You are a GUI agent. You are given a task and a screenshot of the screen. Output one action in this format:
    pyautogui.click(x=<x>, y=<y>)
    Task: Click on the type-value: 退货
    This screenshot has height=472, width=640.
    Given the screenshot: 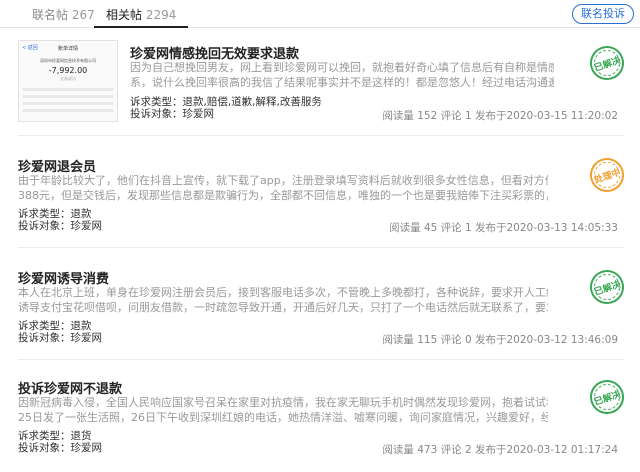 What is the action you would take?
    pyautogui.click(x=81, y=436)
    